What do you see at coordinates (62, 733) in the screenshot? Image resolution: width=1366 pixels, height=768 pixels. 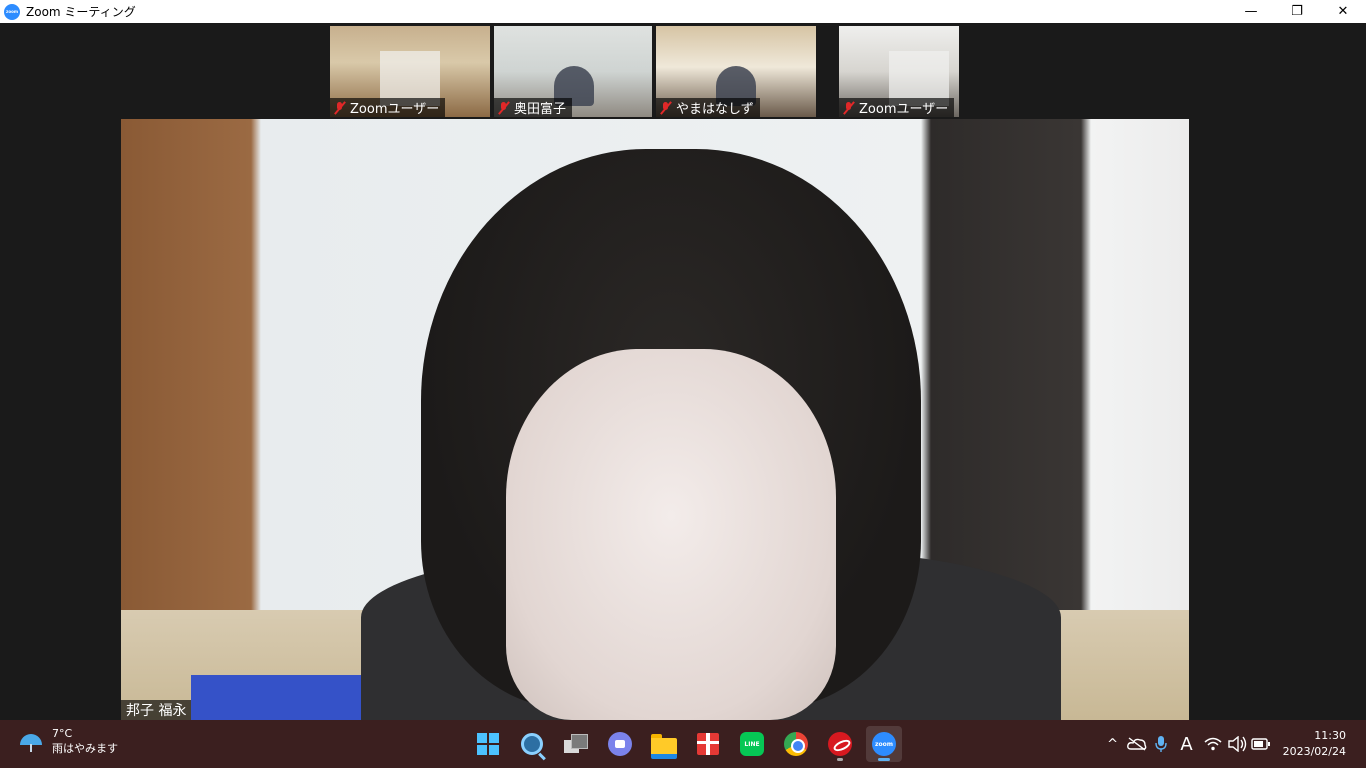 I see `weather-temperature: 7°C` at bounding box center [62, 733].